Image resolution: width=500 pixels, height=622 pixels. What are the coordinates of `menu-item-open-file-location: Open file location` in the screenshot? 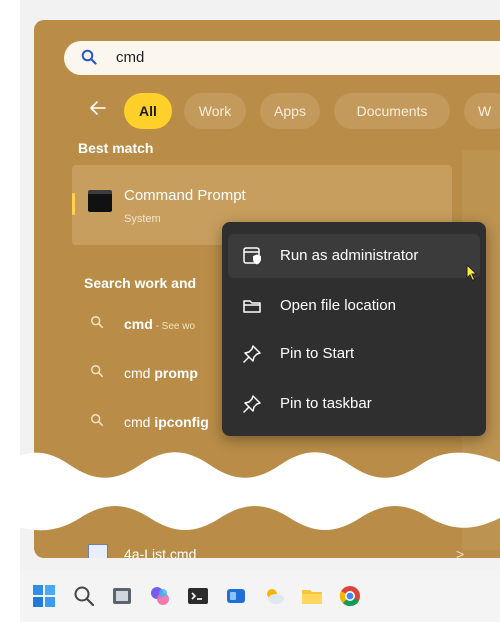 It's located at (354, 306).